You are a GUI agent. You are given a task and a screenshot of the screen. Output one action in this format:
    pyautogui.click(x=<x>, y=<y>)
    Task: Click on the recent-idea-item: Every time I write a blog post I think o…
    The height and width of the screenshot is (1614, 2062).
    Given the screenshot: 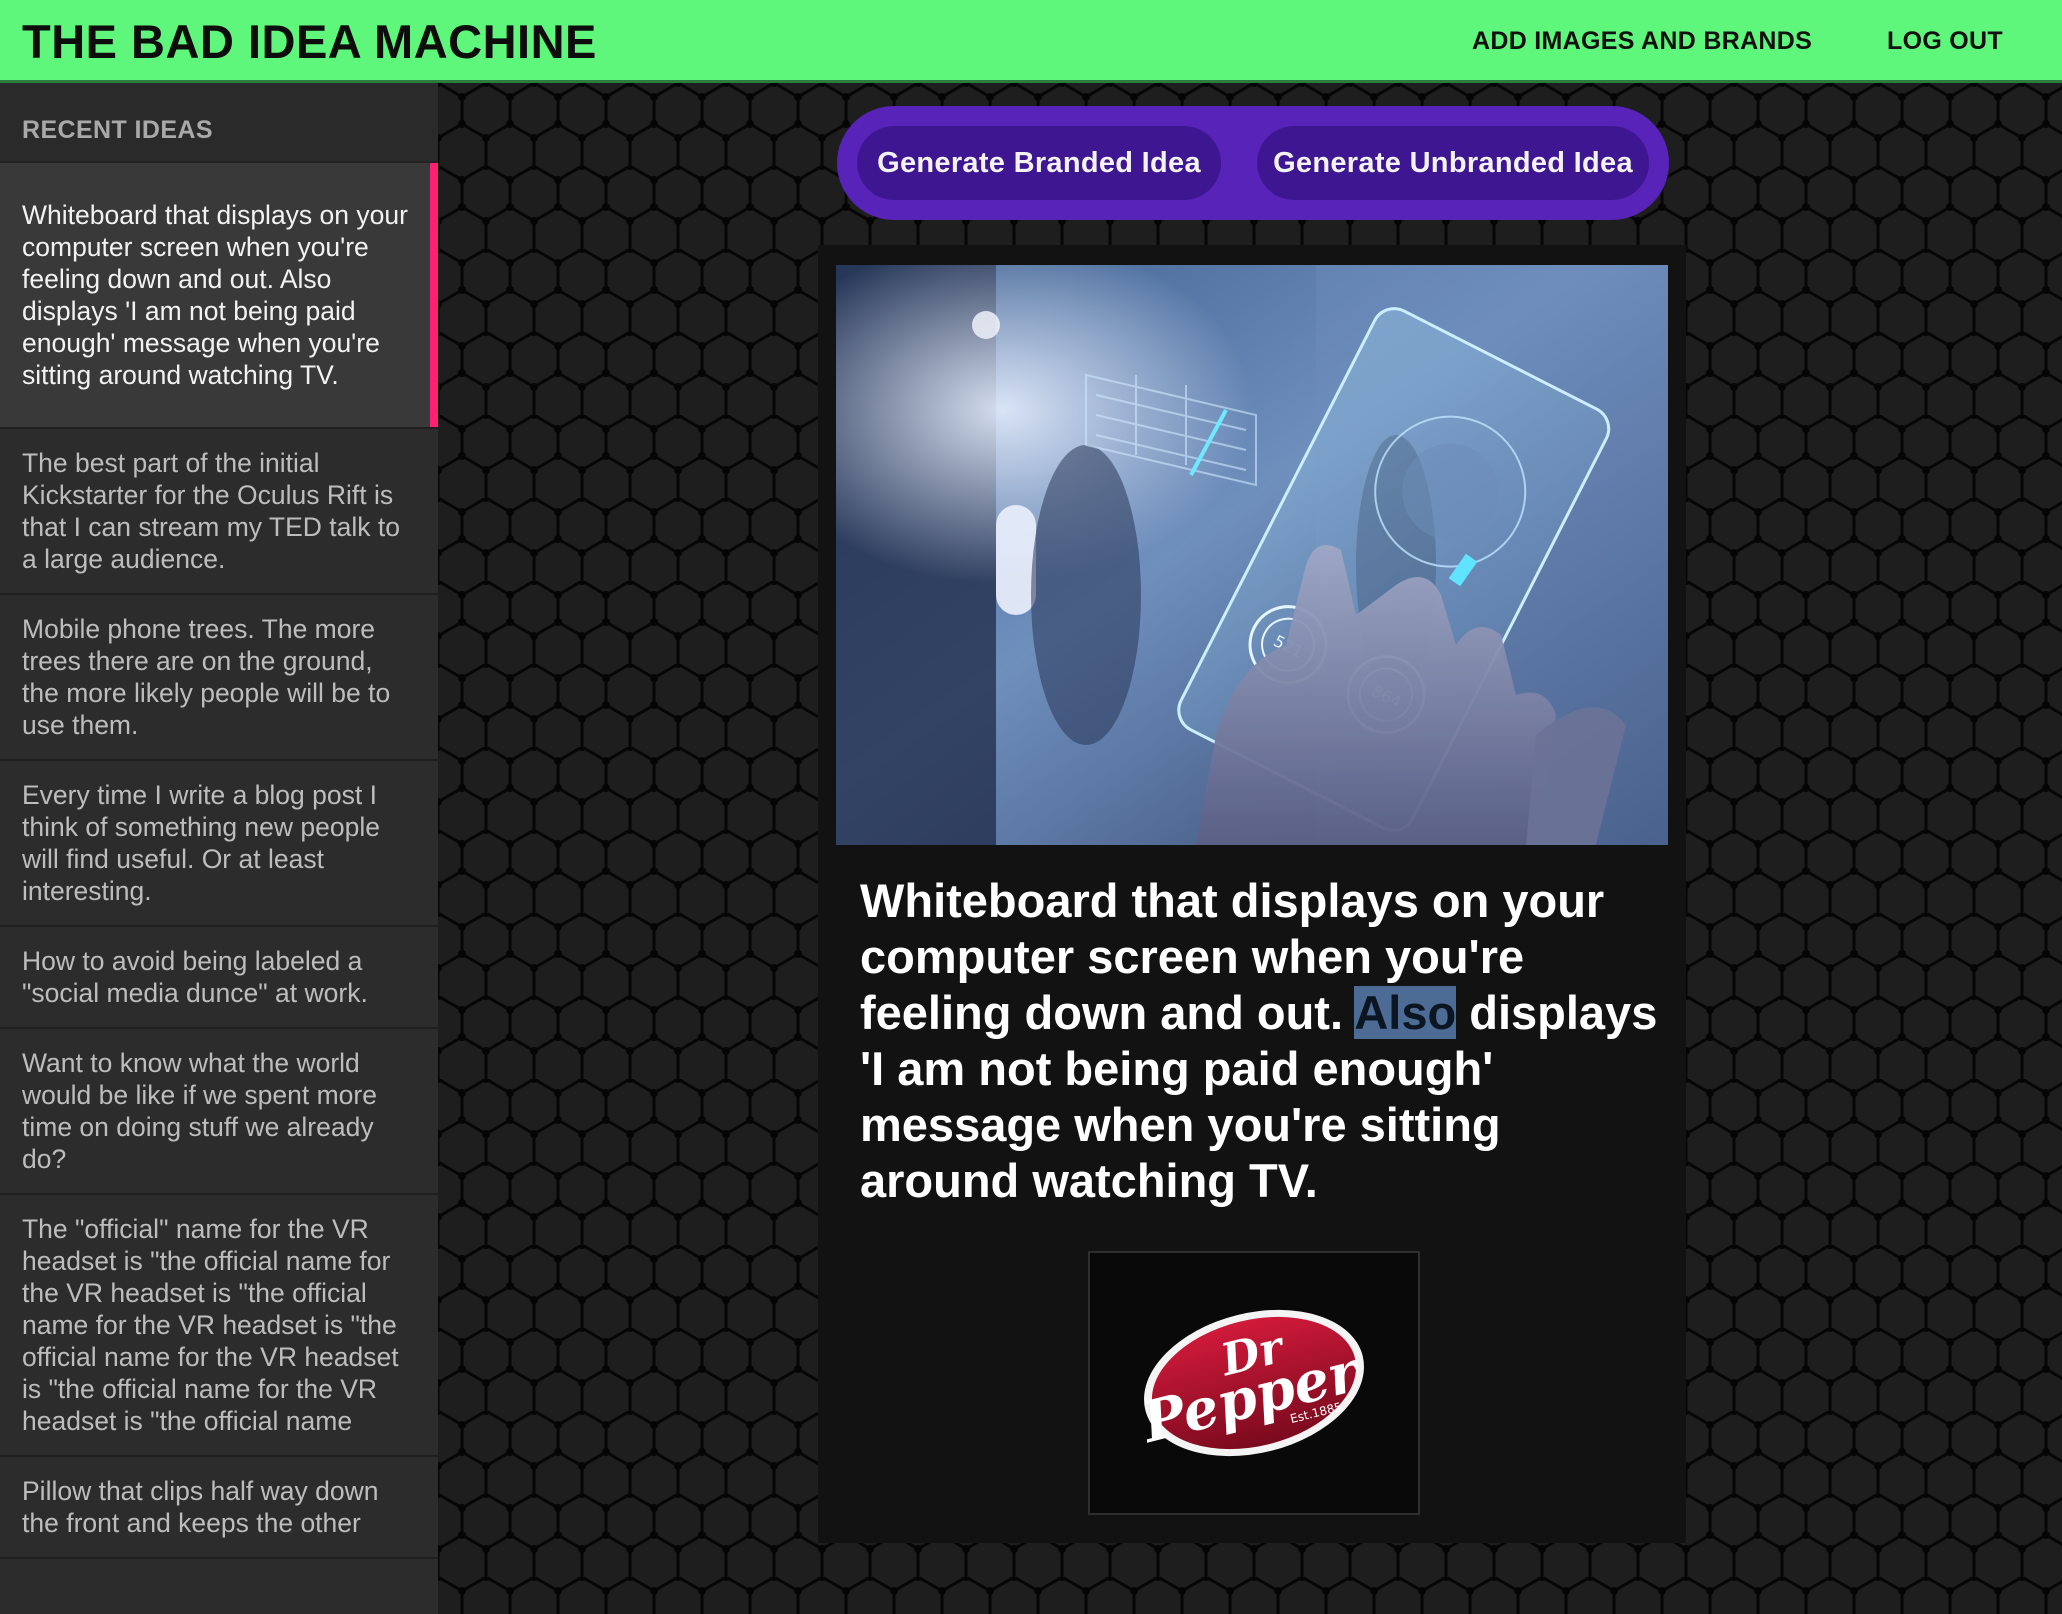 What is the action you would take?
    pyautogui.click(x=219, y=844)
    